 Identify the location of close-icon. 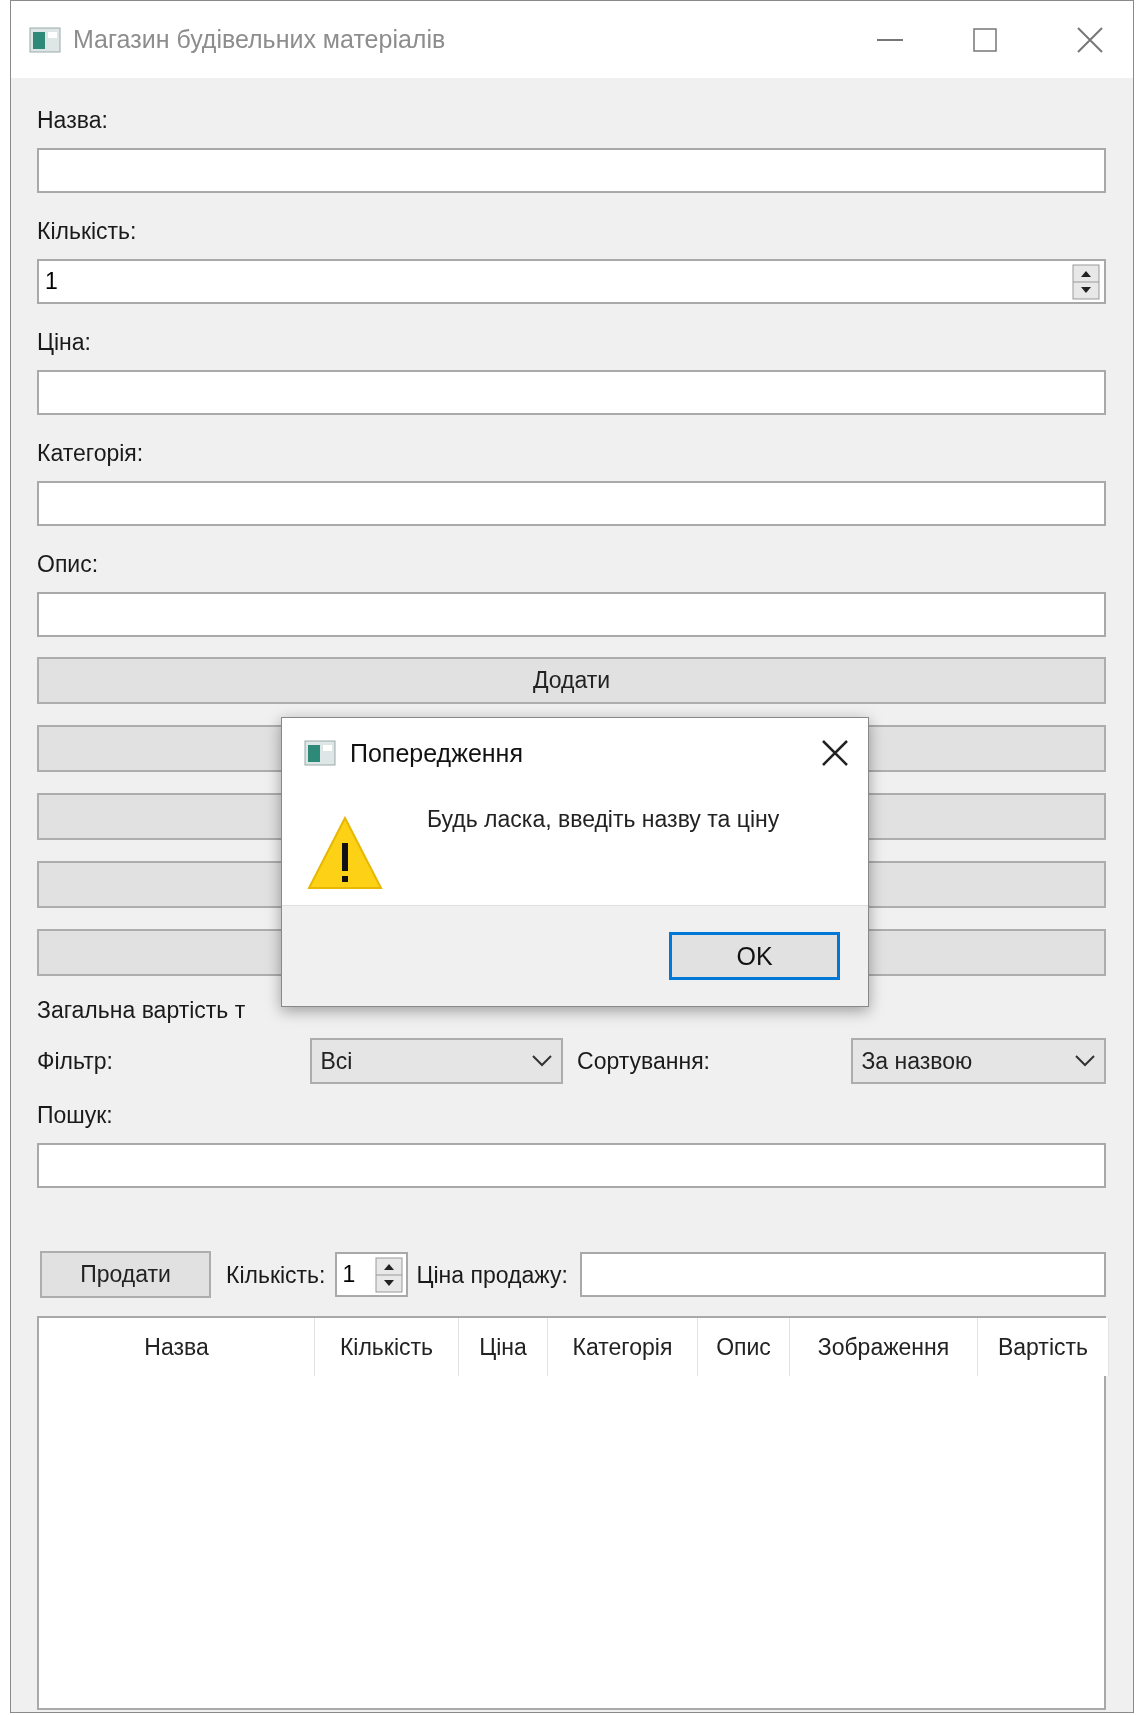
(835, 753).